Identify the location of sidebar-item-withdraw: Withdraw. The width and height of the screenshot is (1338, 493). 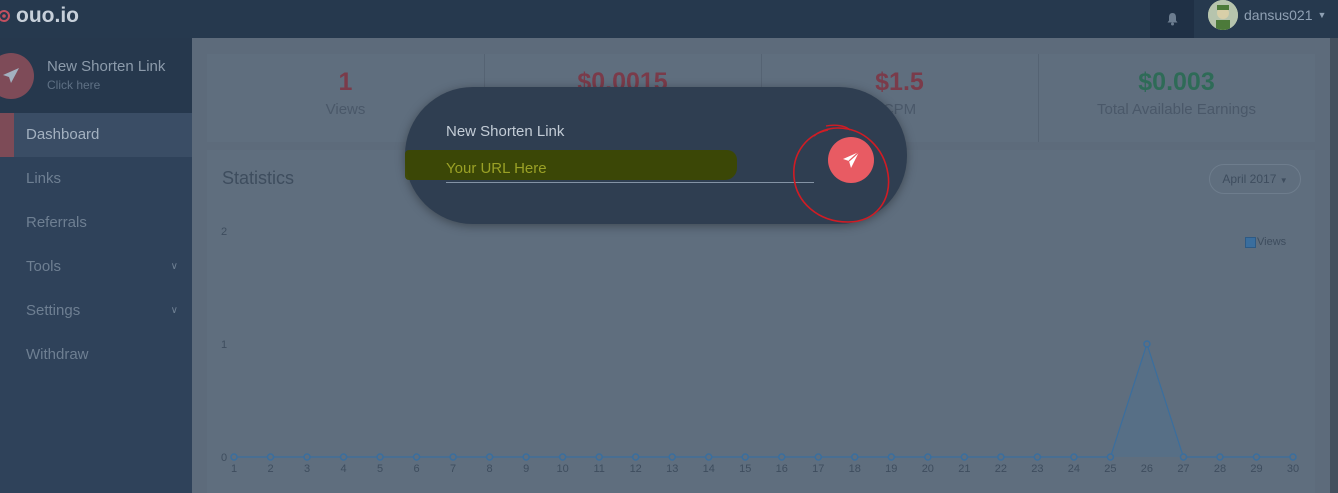
(96, 355).